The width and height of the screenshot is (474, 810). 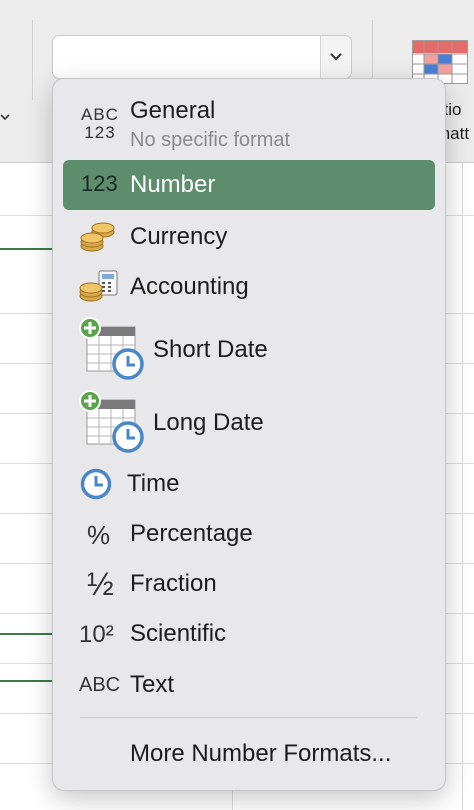 I want to click on menu-divider, so click(x=248, y=717).